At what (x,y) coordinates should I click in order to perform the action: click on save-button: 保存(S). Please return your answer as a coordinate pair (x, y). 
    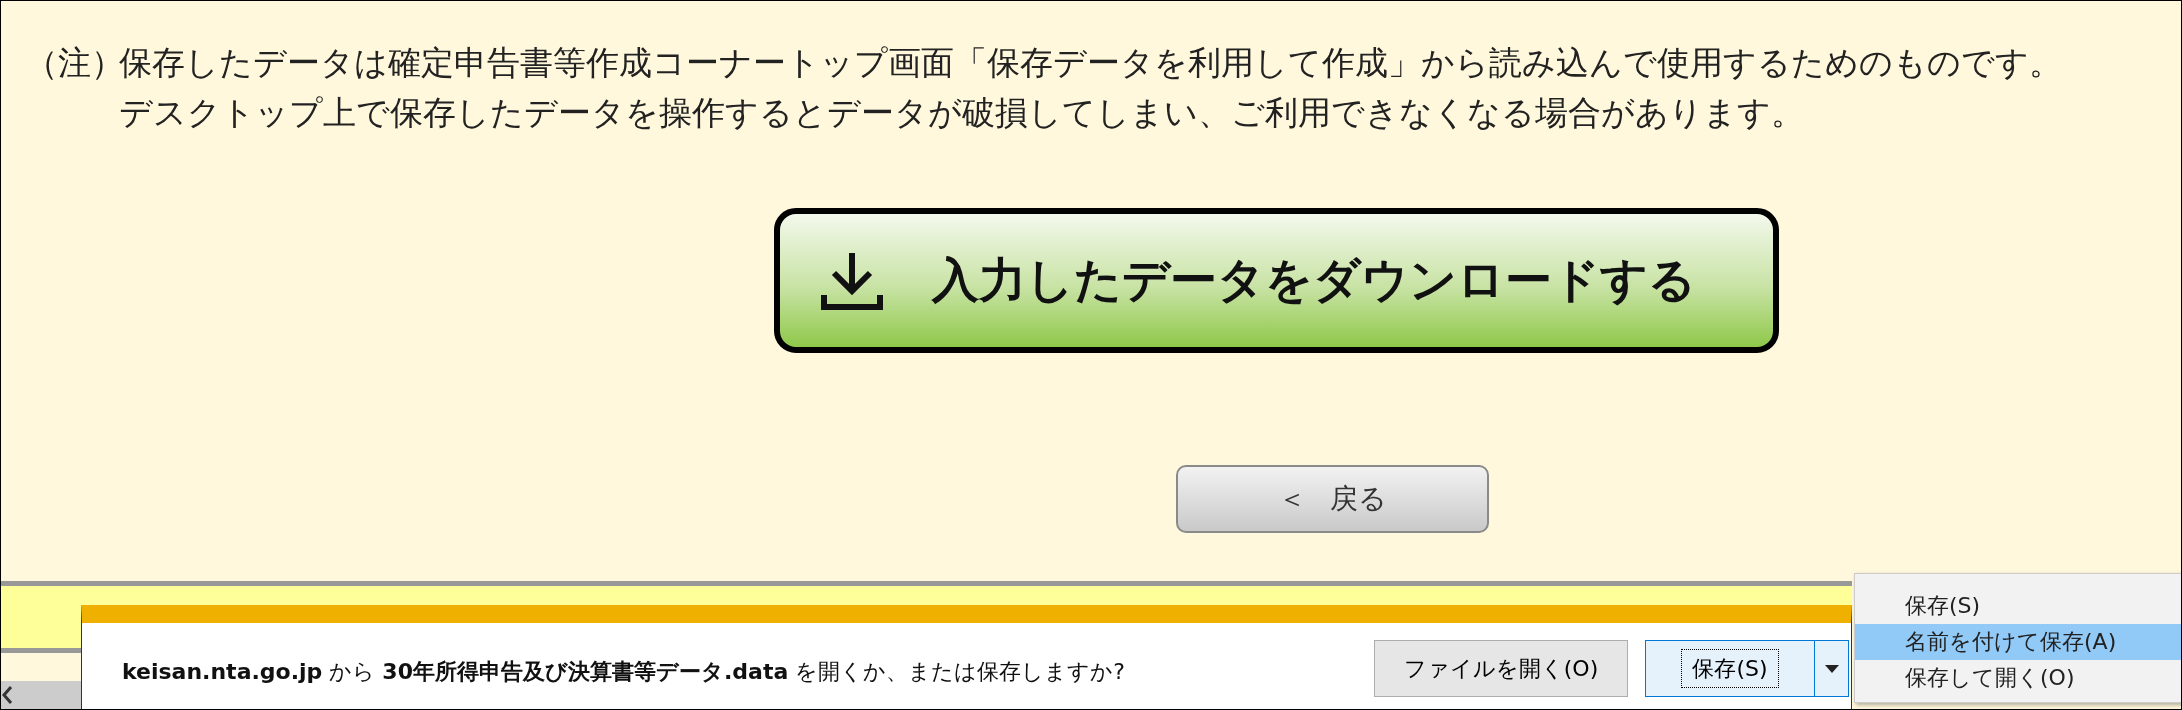
    Looking at the image, I should click on (1730, 668).